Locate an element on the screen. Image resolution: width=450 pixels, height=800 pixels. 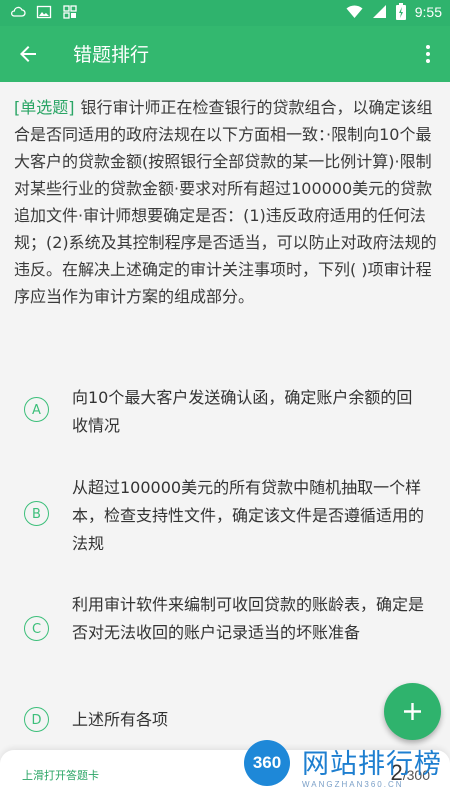
watermark: 360 网站排行榜 WANGZHAN360.CN is located at coordinates (347, 770).